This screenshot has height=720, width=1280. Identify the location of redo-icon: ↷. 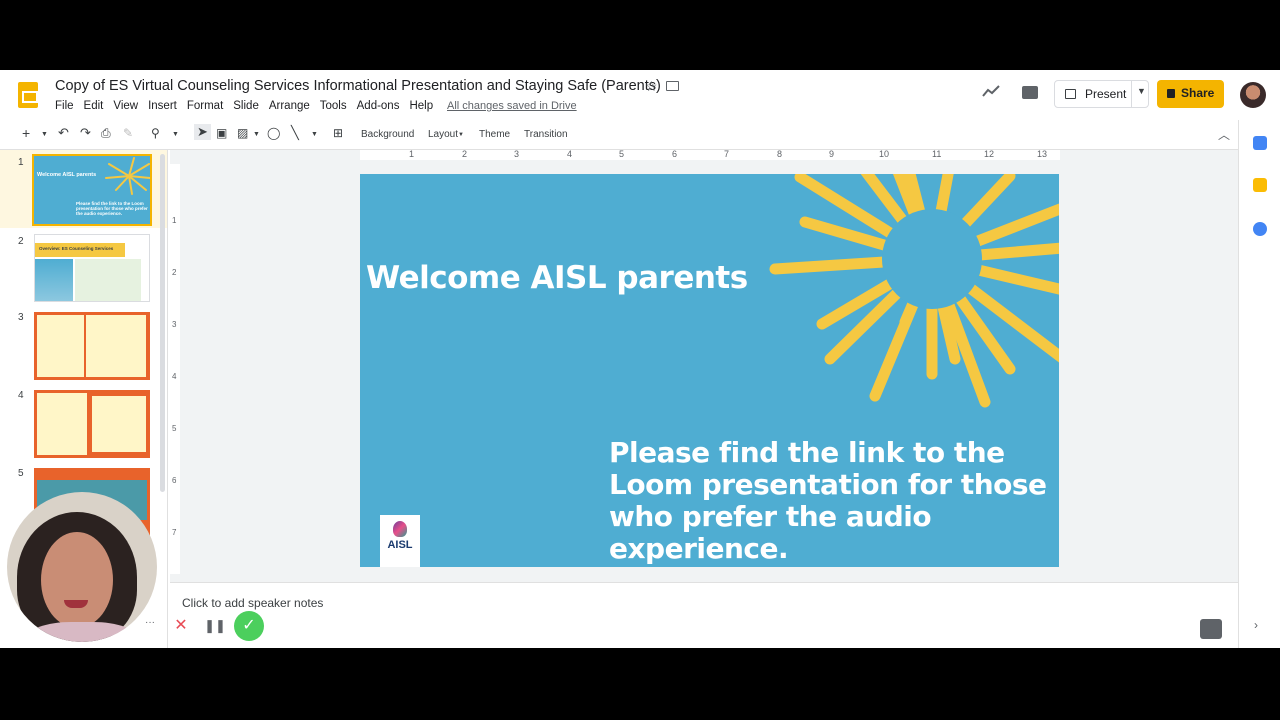
(85, 133).